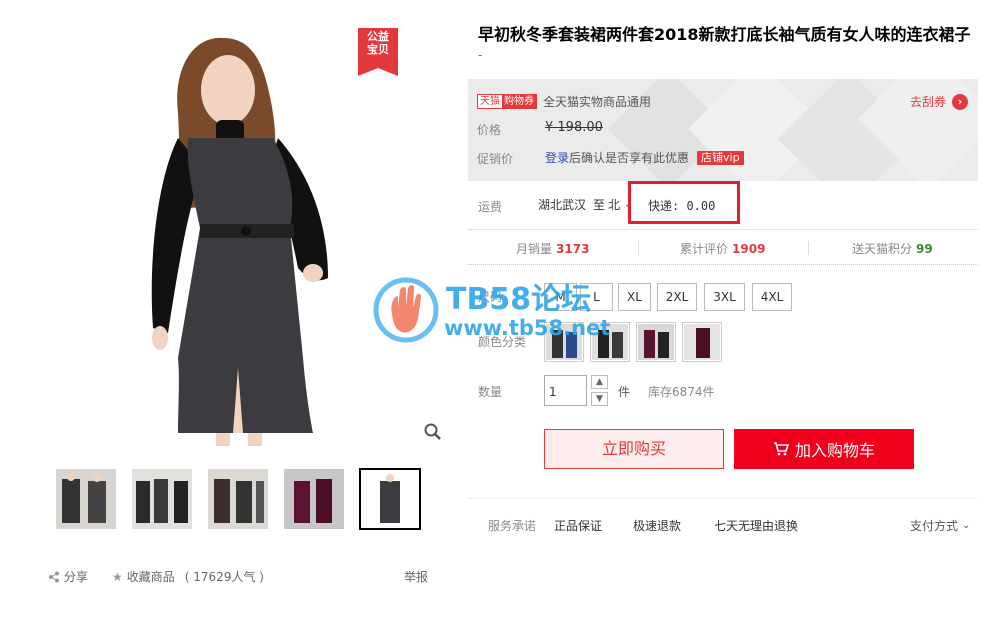  I want to click on ship-to-selector: 至 北京 ⌄, so click(612, 204).